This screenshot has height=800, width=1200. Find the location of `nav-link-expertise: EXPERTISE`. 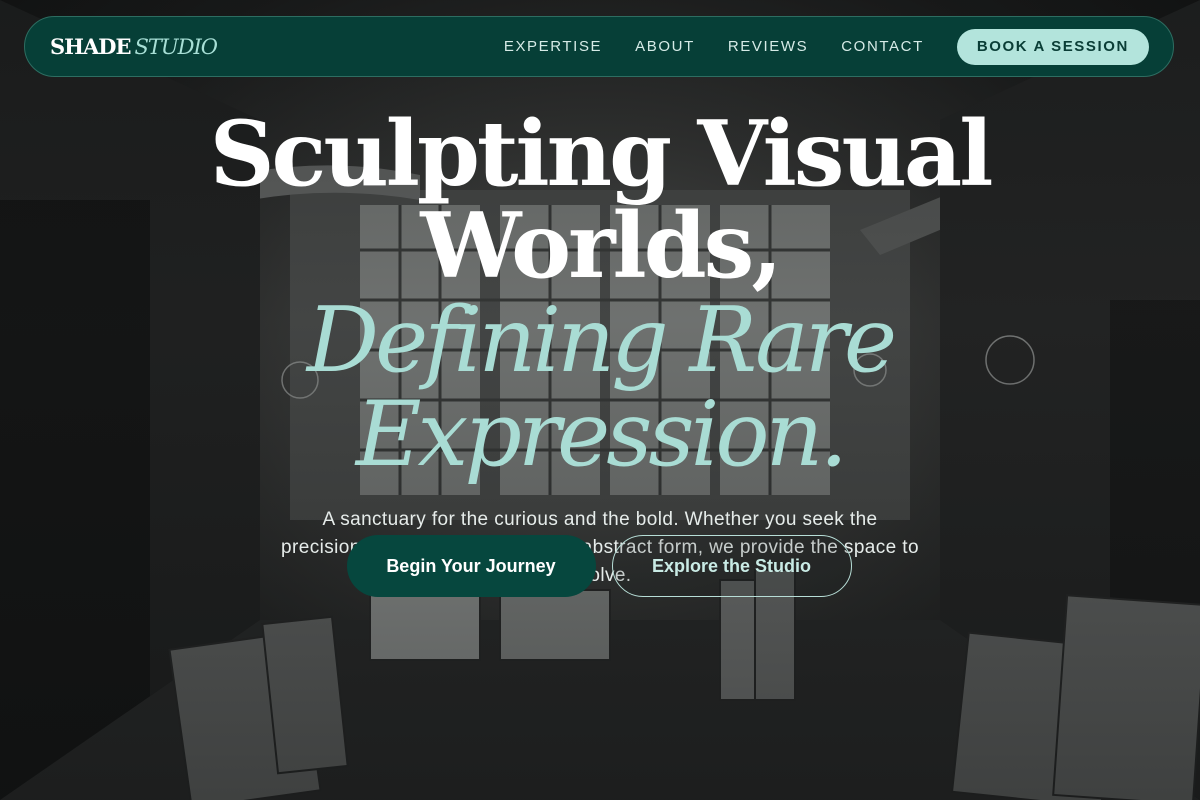

nav-link-expertise: EXPERTISE is located at coordinates (553, 46).